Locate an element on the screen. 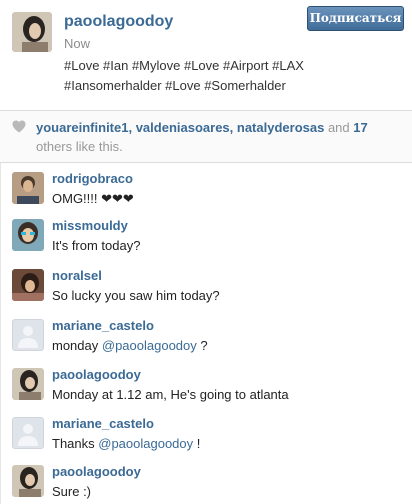  liker-link: natalyderosas is located at coordinates (280, 127).